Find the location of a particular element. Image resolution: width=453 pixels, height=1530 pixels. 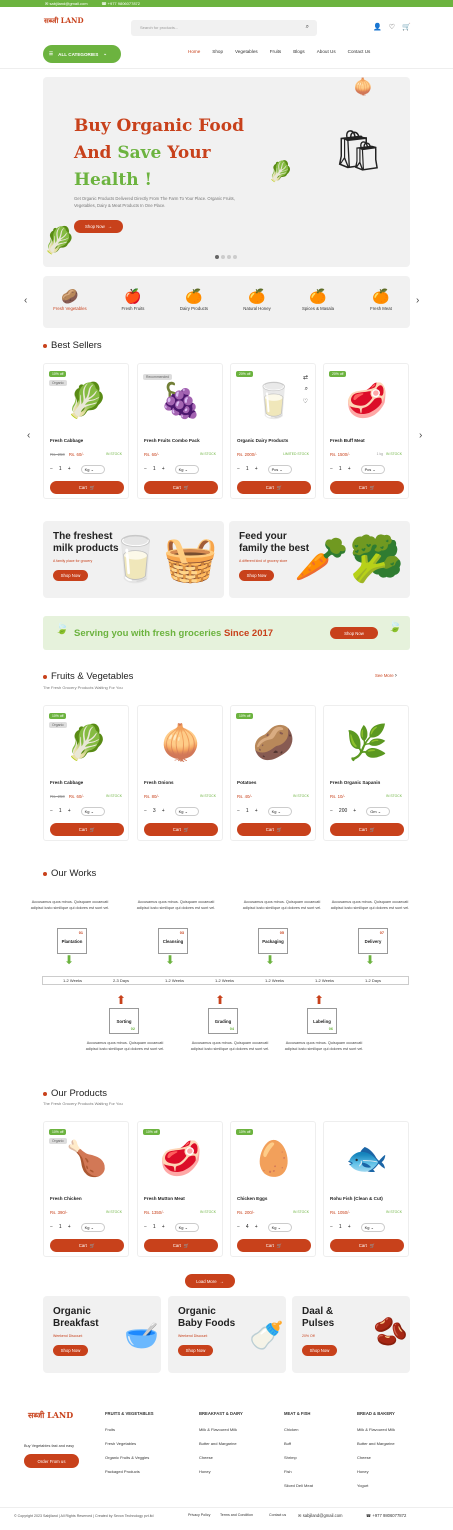

nav-shop: Shop is located at coordinates (217, 51).